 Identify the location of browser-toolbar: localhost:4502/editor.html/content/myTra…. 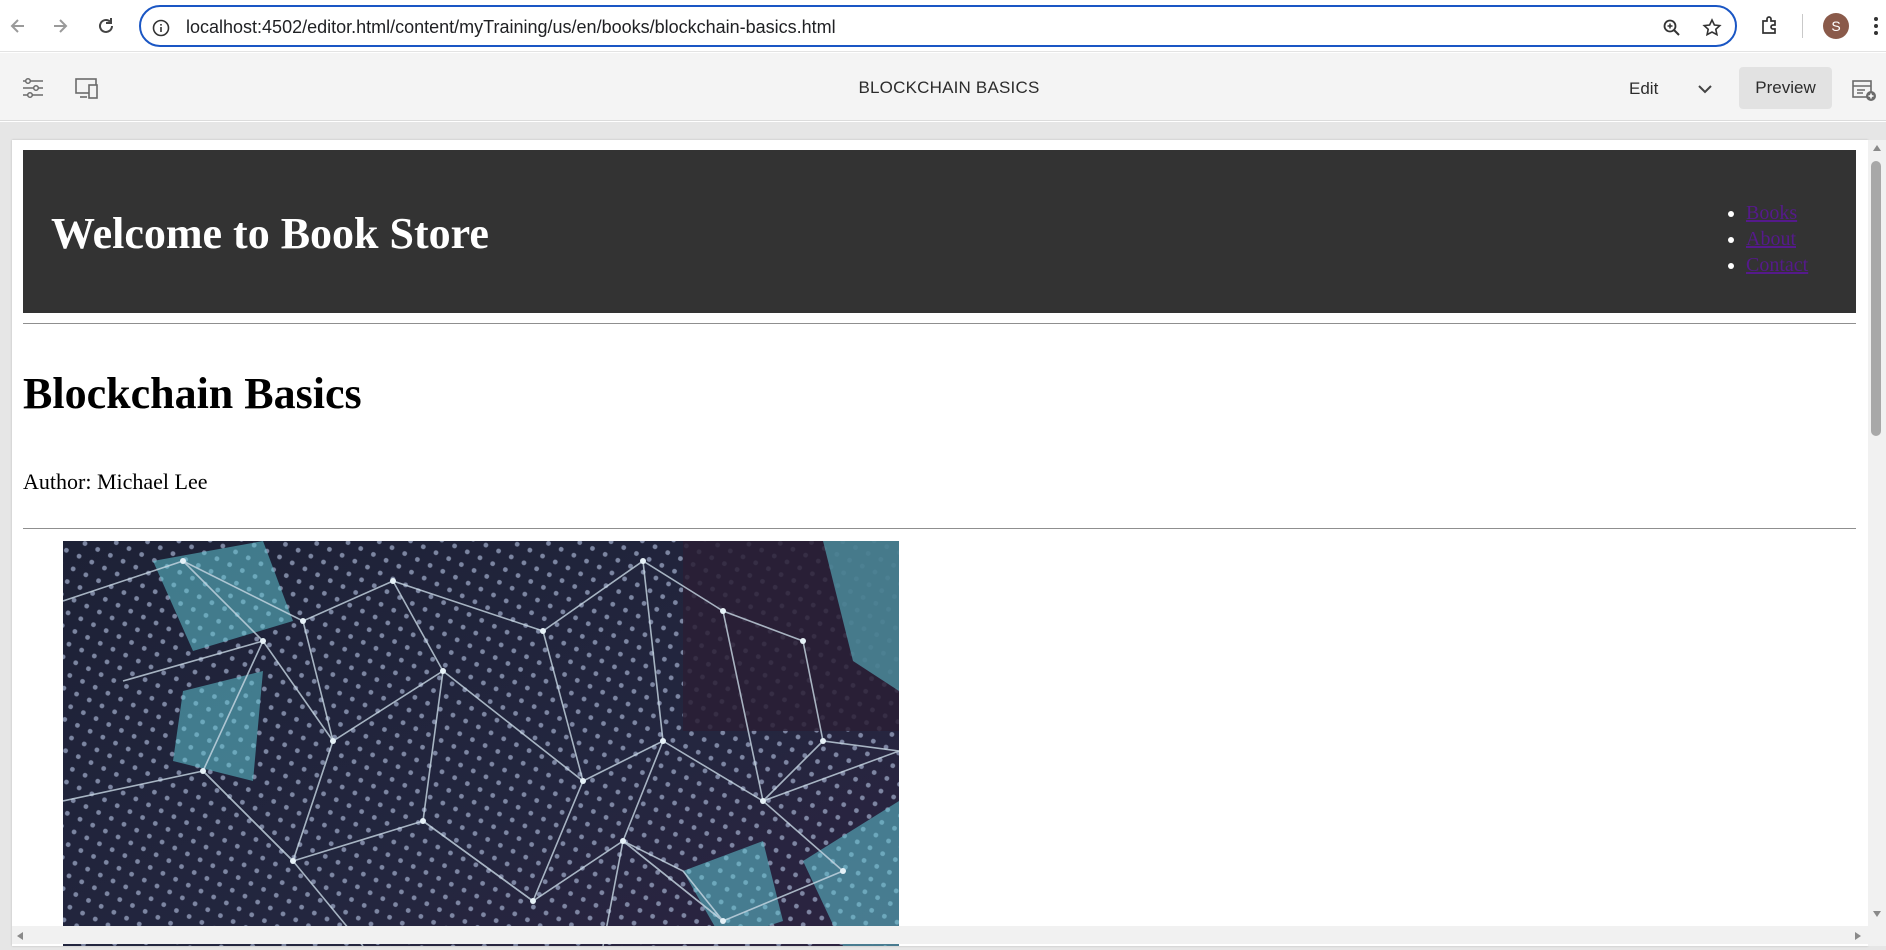
(943, 26).